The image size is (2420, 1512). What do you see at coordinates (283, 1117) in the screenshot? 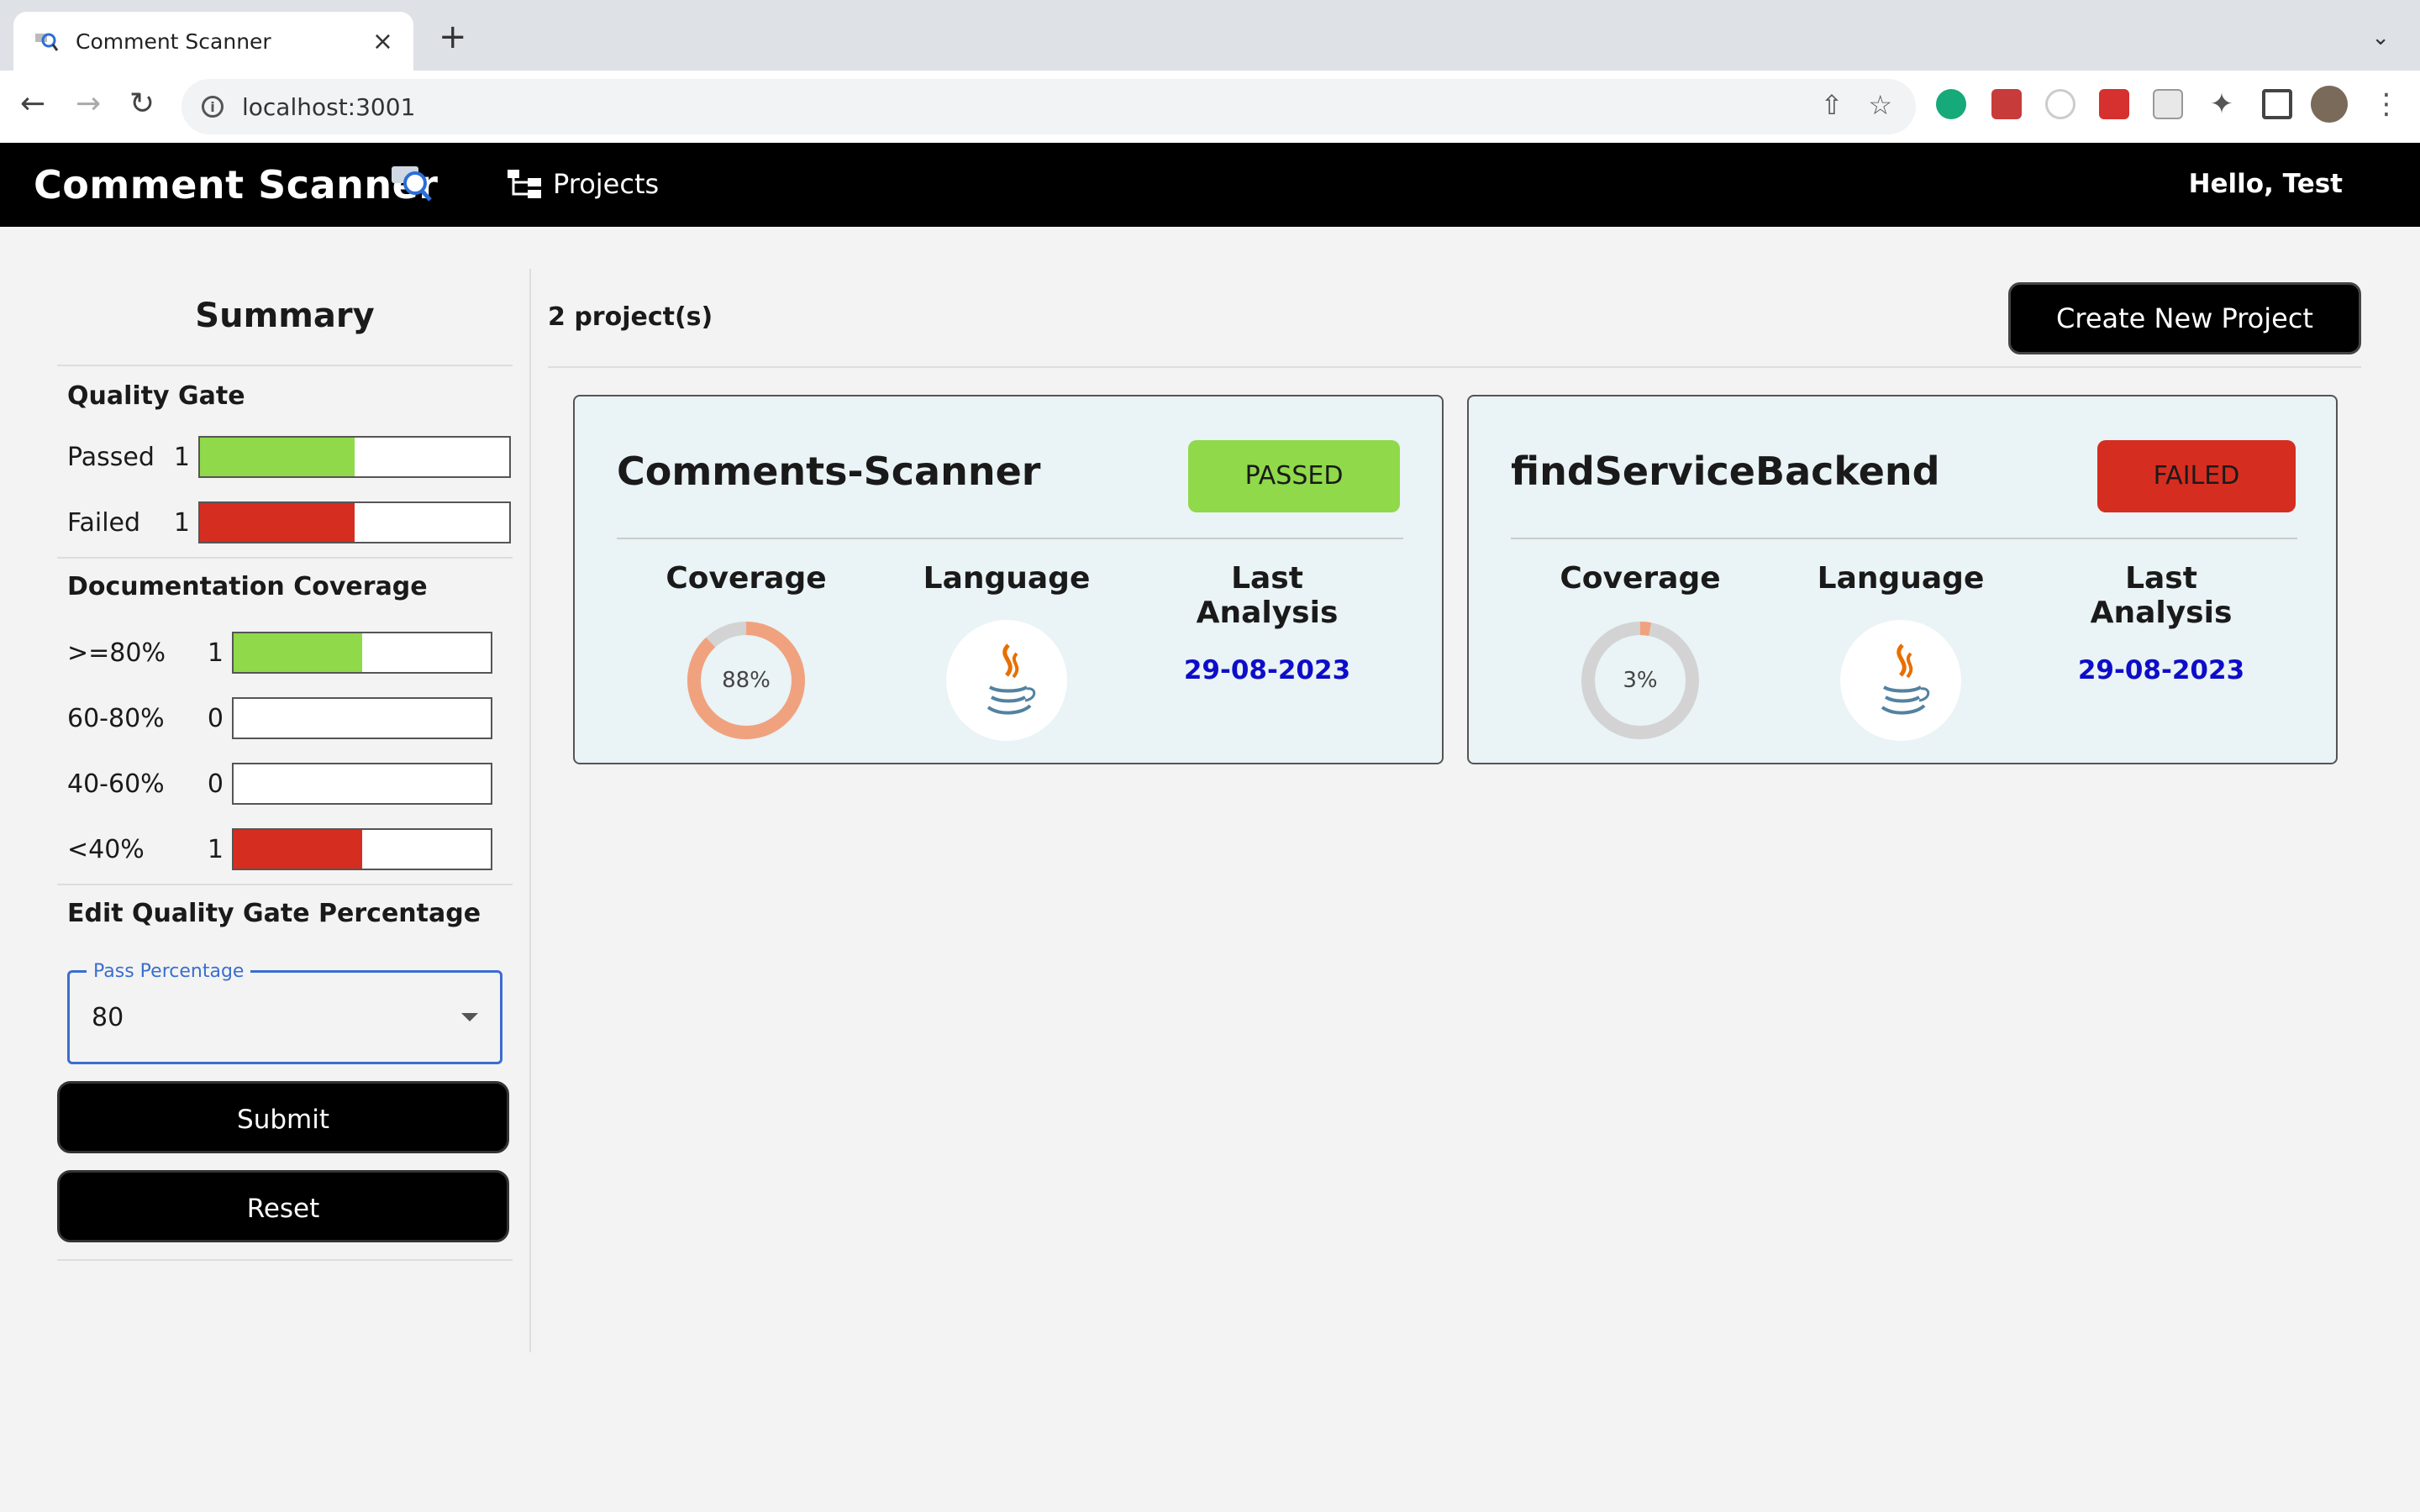
I see `submit-button: Submit` at bounding box center [283, 1117].